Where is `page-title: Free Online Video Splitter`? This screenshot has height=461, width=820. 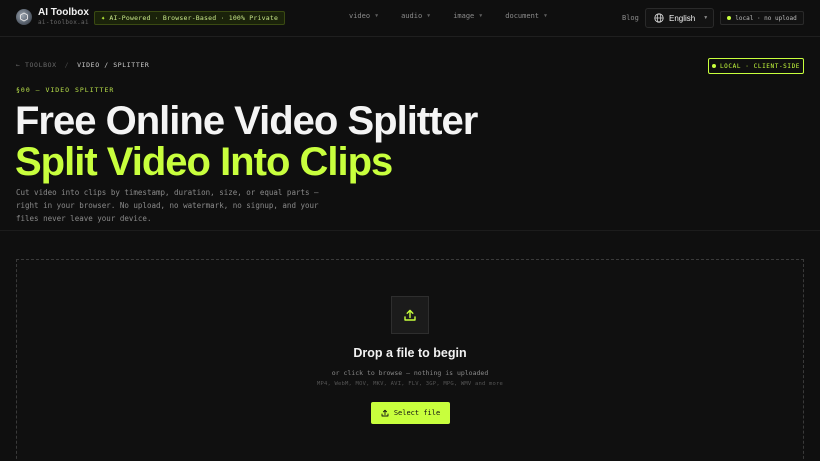
page-title: Free Online Video Splitter is located at coordinates (246, 121).